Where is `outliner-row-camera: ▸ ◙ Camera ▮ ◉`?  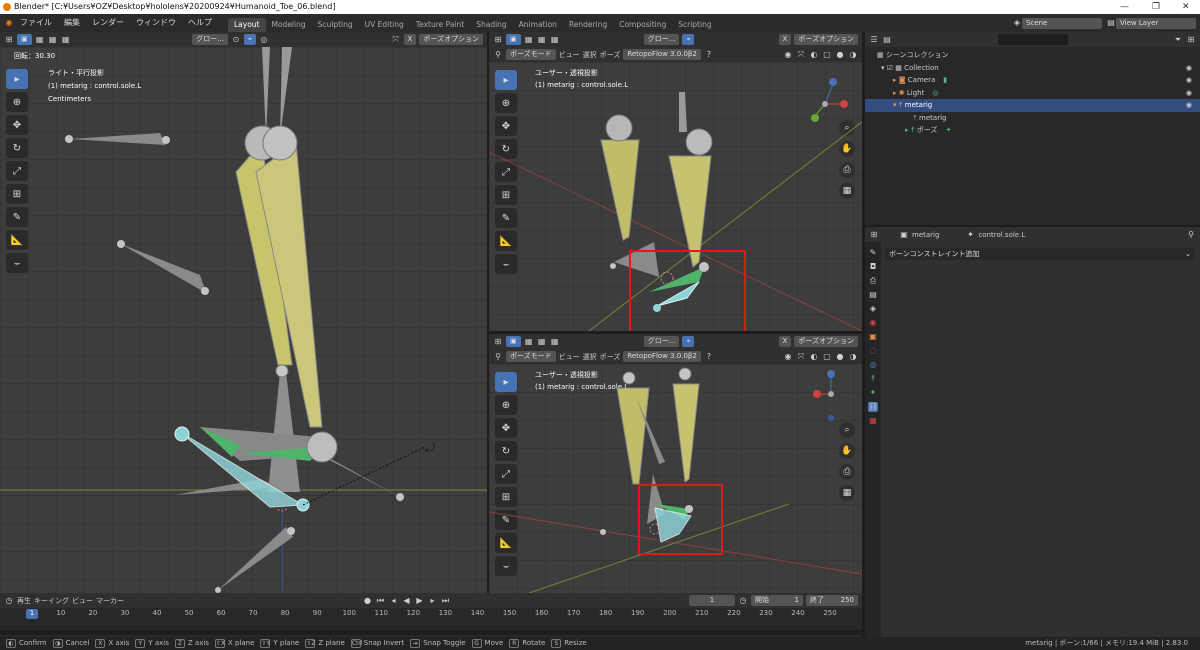 outliner-row-camera: ▸ ◙ Camera ▮ ◉ is located at coordinates (1032, 80).